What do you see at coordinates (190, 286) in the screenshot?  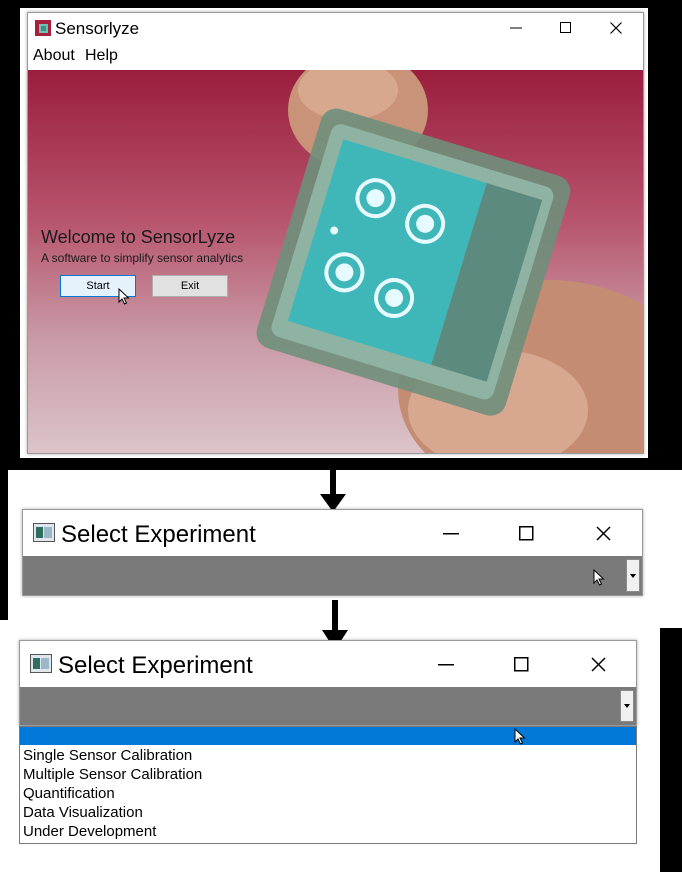 I see `exit-button: Exit` at bounding box center [190, 286].